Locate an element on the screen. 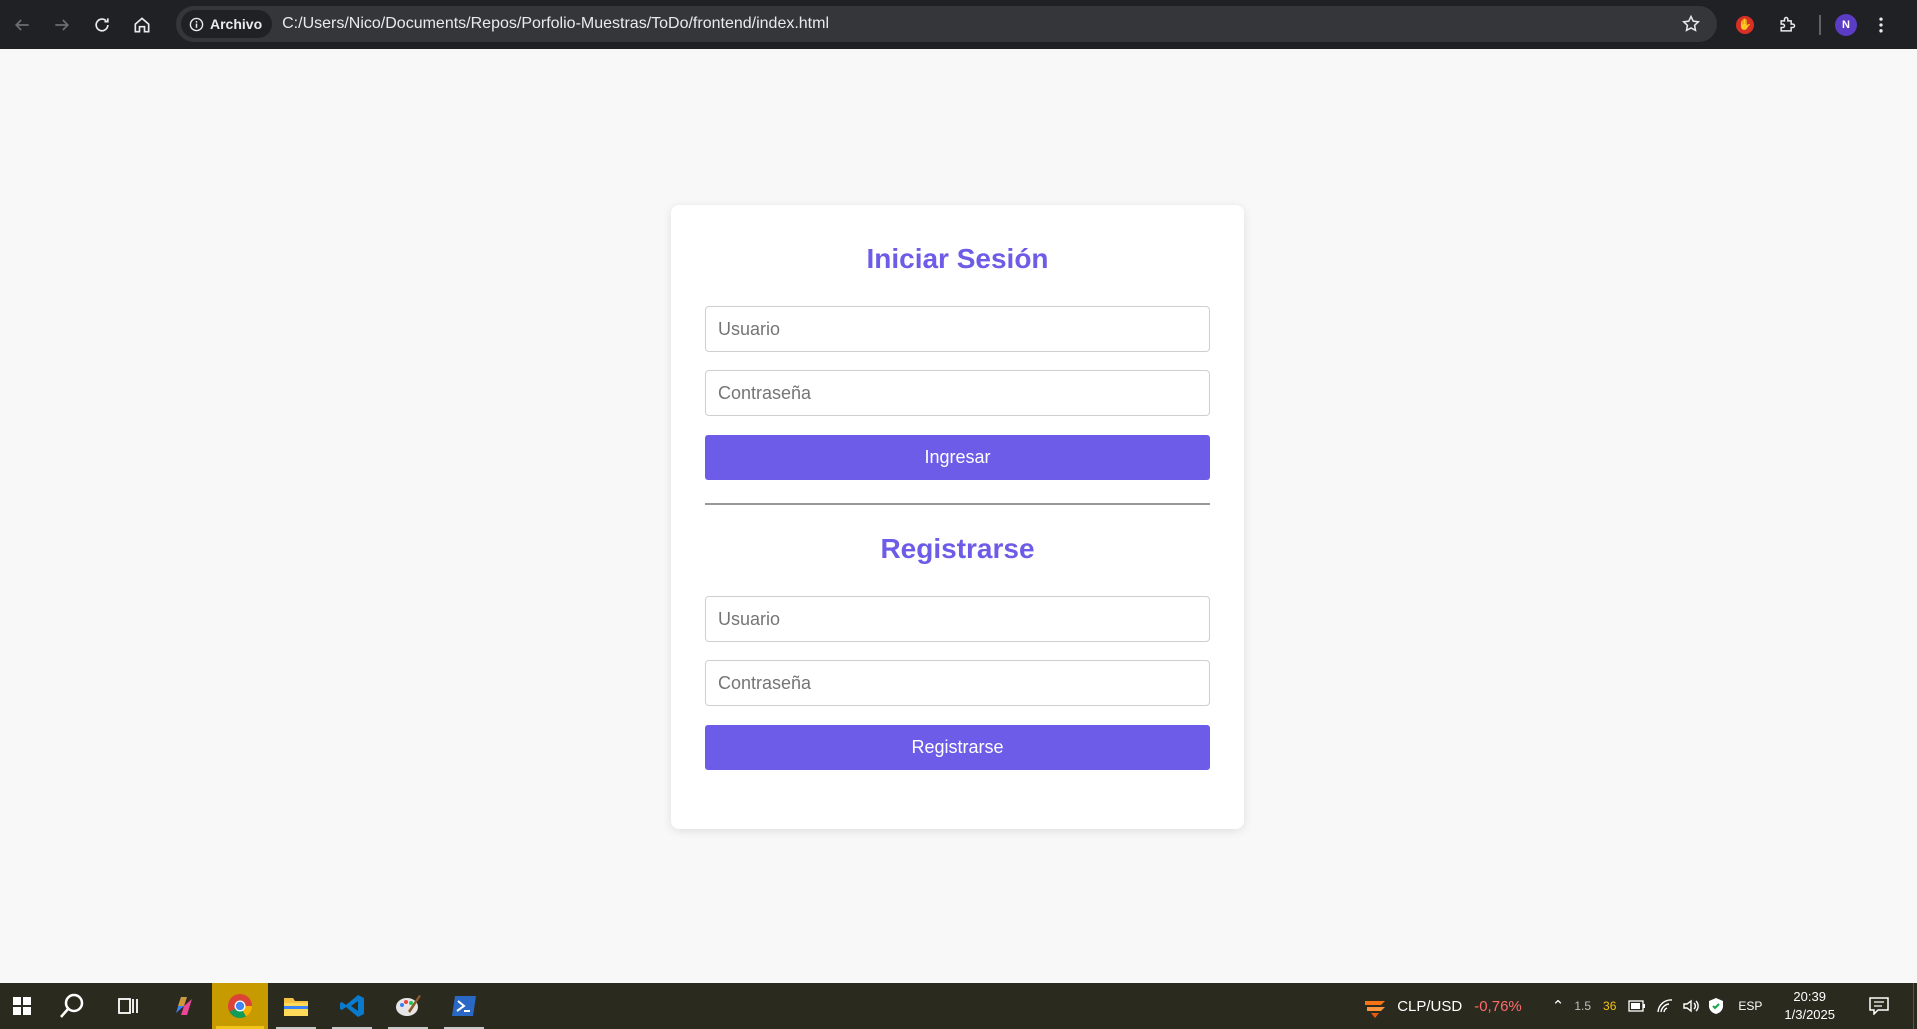 The width and height of the screenshot is (1917, 1029). reload-button is located at coordinates (102, 25).